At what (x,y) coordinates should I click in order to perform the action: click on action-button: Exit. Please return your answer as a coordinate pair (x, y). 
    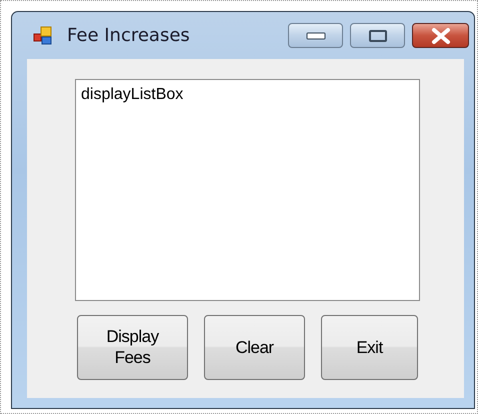
    Looking at the image, I should click on (369, 347).